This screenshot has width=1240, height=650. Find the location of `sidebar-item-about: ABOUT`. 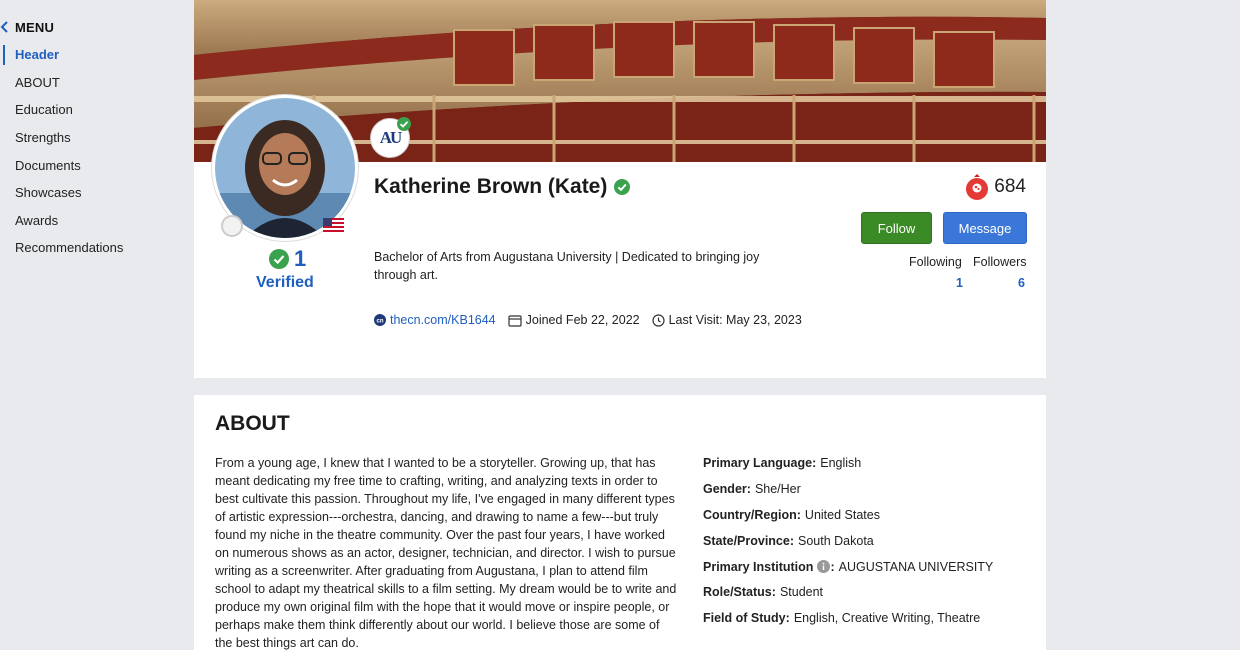

sidebar-item-about: ABOUT is located at coordinates (95, 83).